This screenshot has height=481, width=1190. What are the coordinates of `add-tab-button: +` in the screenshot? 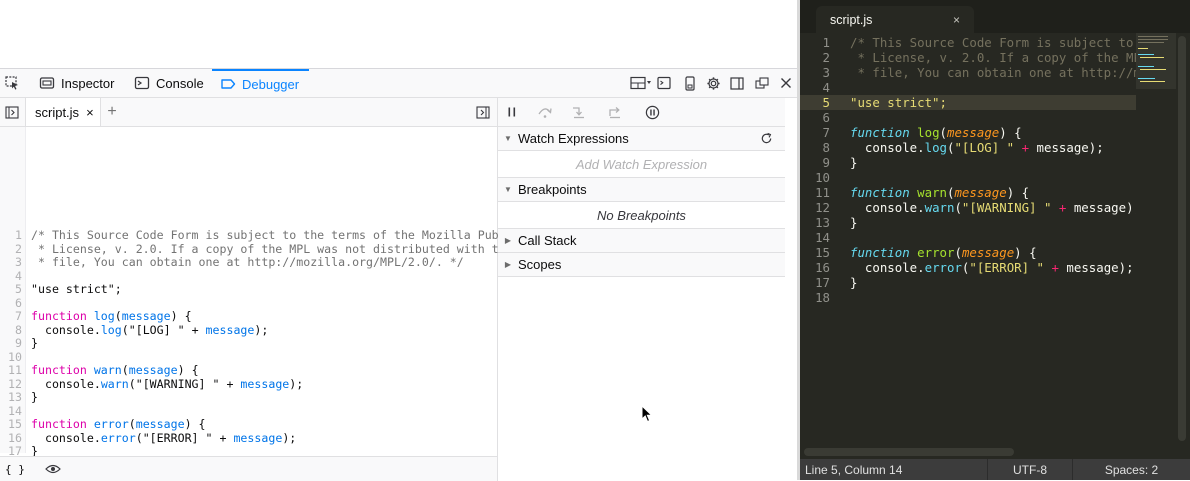 It's located at (112, 112).